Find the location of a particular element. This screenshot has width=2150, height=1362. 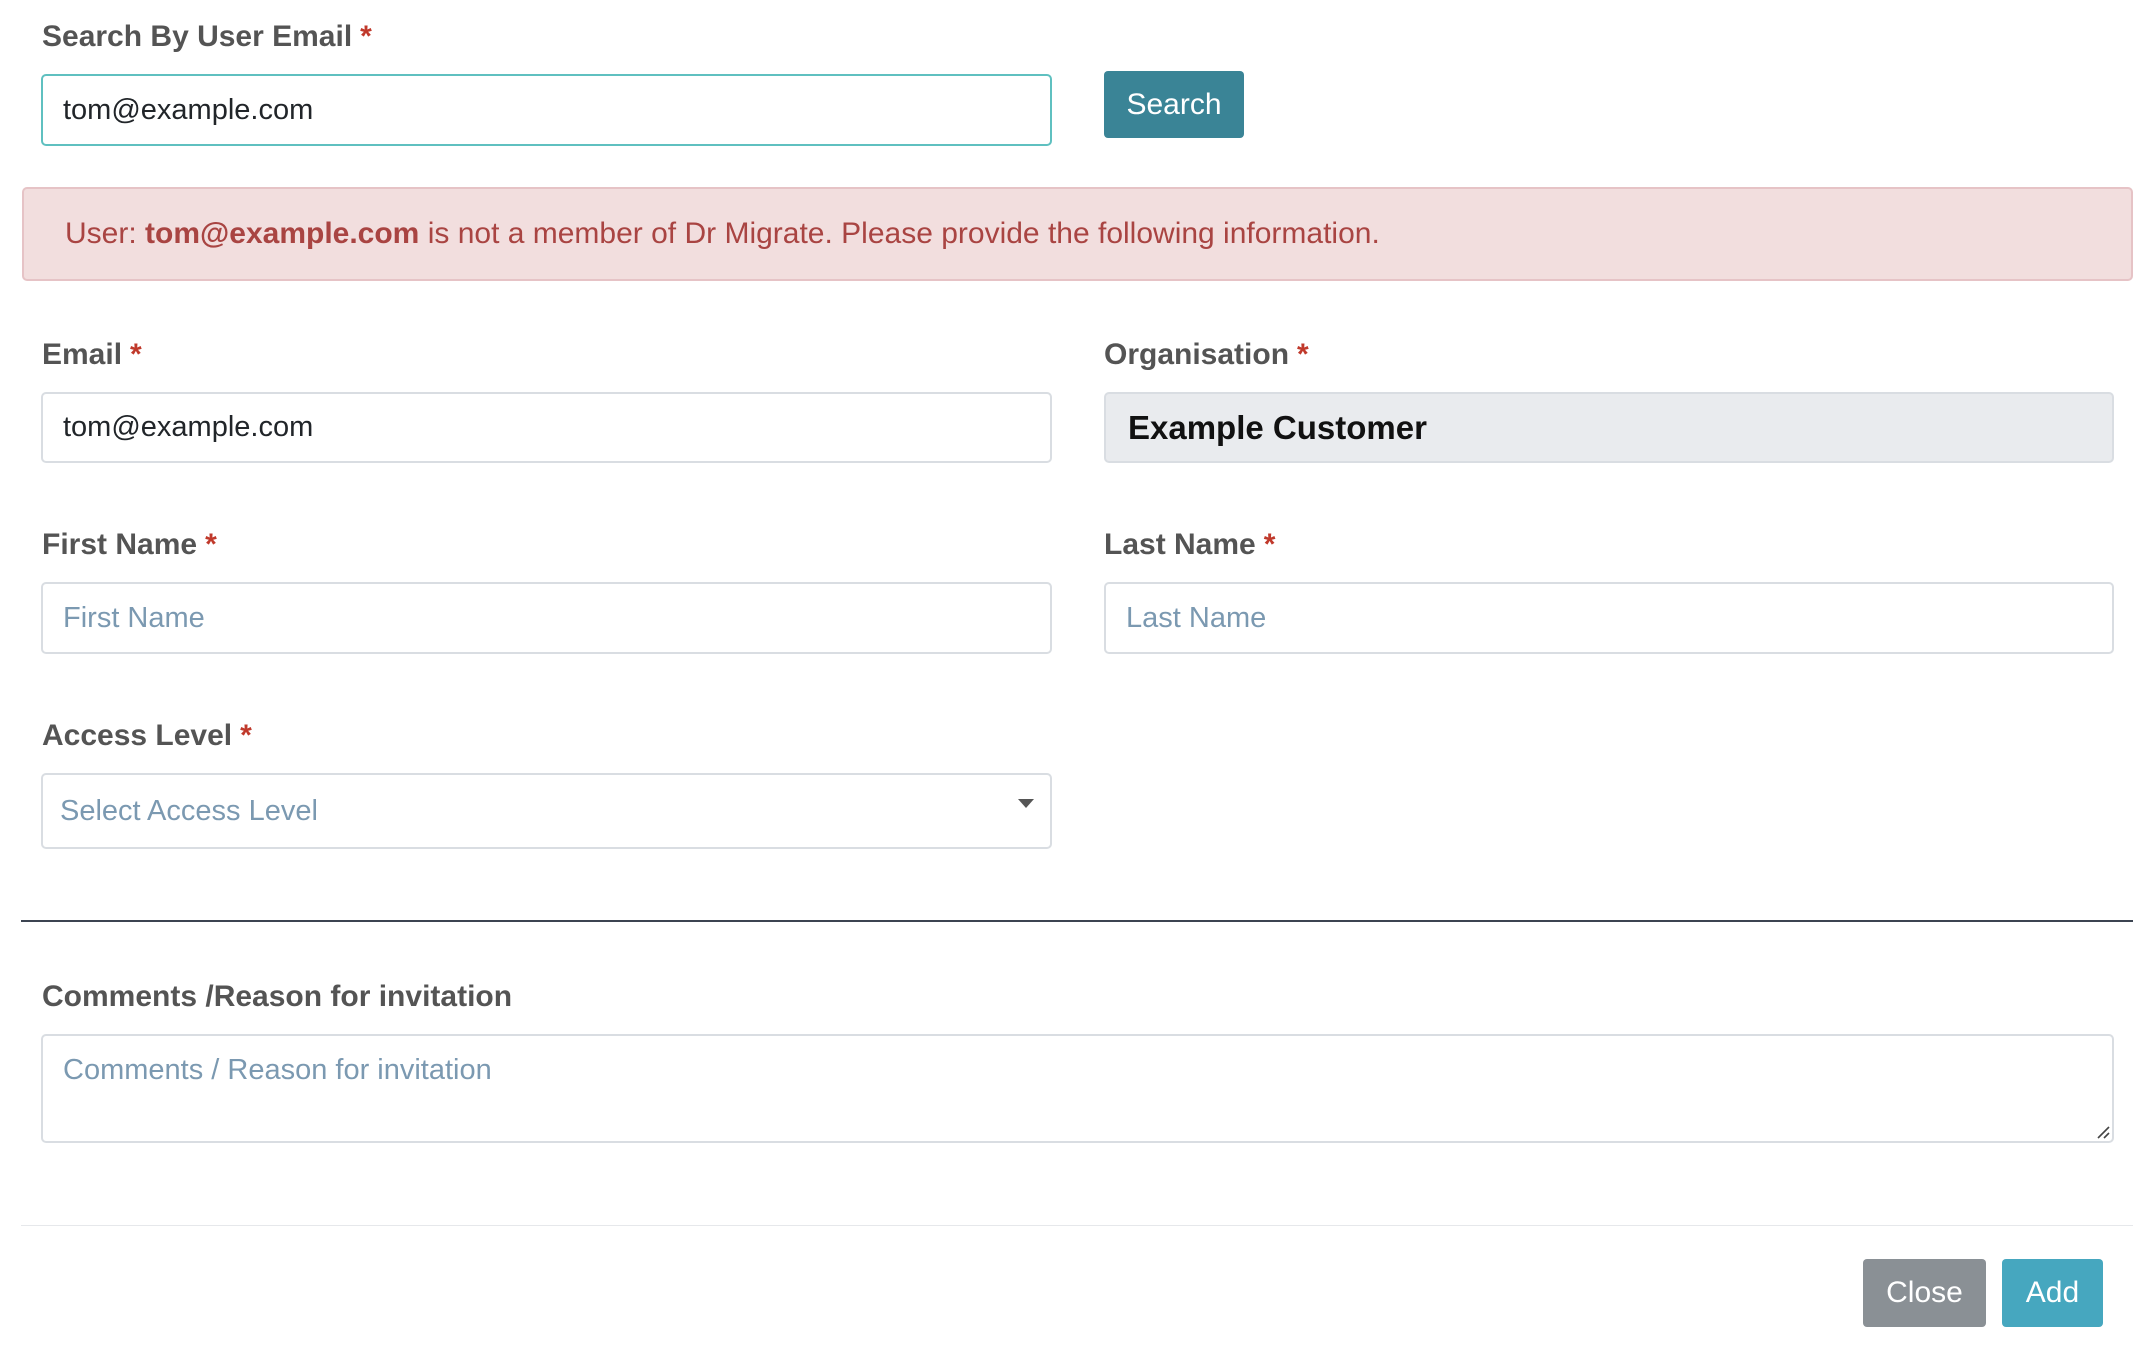

close-button: Close is located at coordinates (1924, 1293).